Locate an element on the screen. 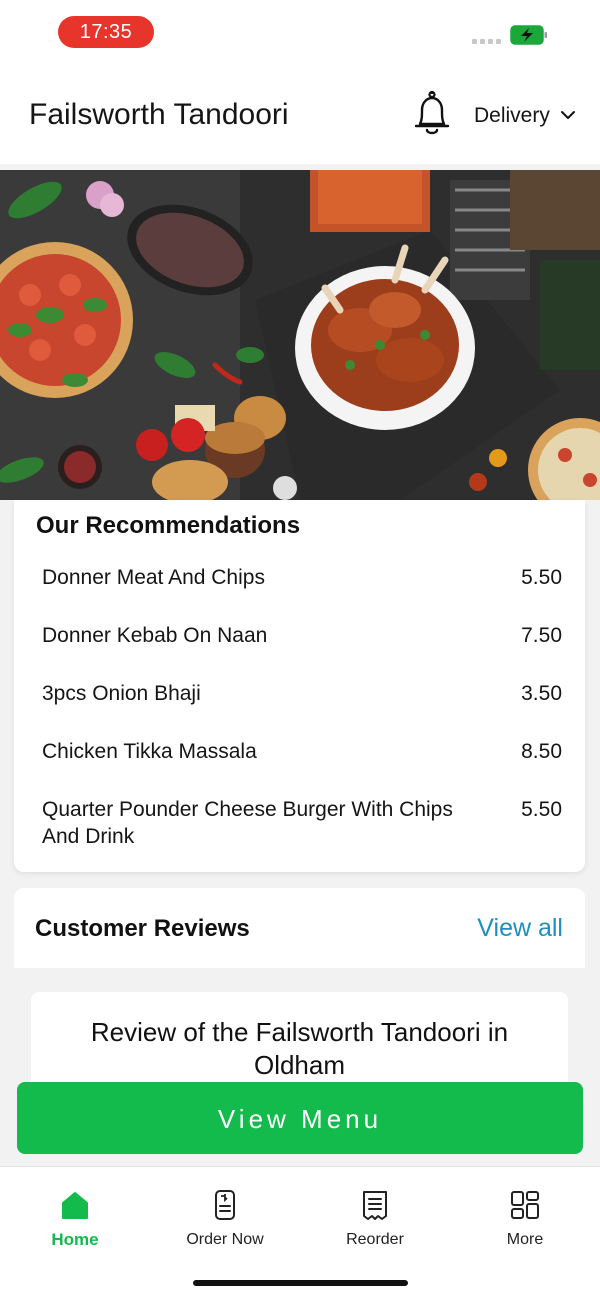  delivery-mode-select: Delivery is located at coordinates (512, 116).